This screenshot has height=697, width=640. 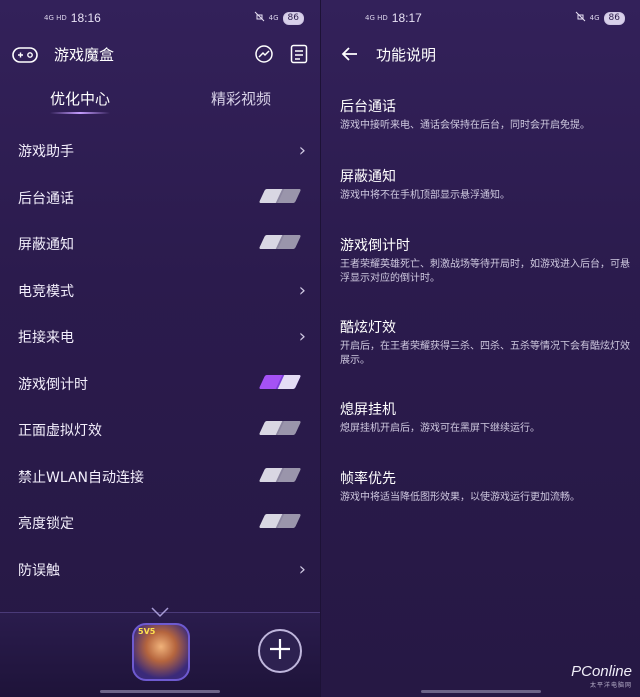 What do you see at coordinates (39, 570) in the screenshot?
I see `setting-label: 防误触` at bounding box center [39, 570].